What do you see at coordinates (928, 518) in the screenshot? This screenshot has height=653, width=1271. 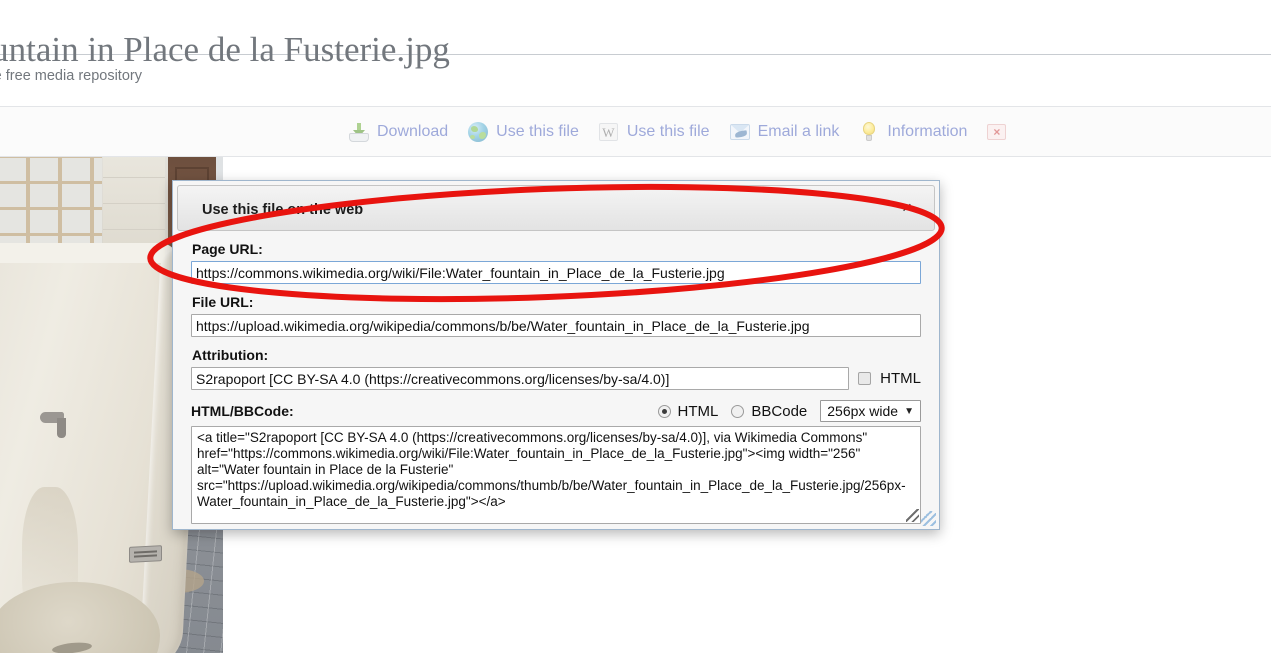 I see `dialog-resize-handle` at bounding box center [928, 518].